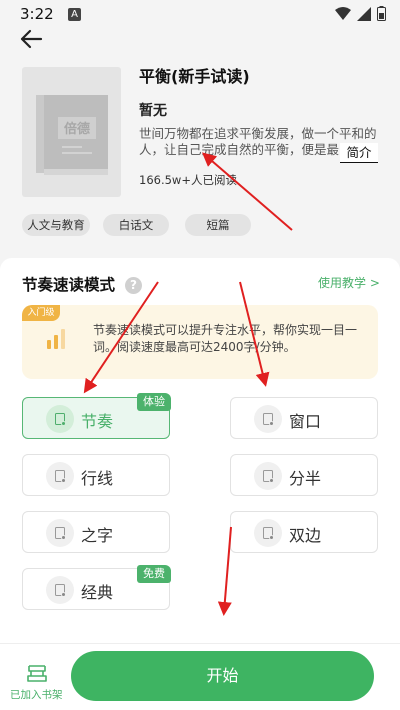 This screenshot has height=710, width=400. What do you see at coordinates (56, 339) in the screenshot?
I see `bar-chart-icon` at bounding box center [56, 339].